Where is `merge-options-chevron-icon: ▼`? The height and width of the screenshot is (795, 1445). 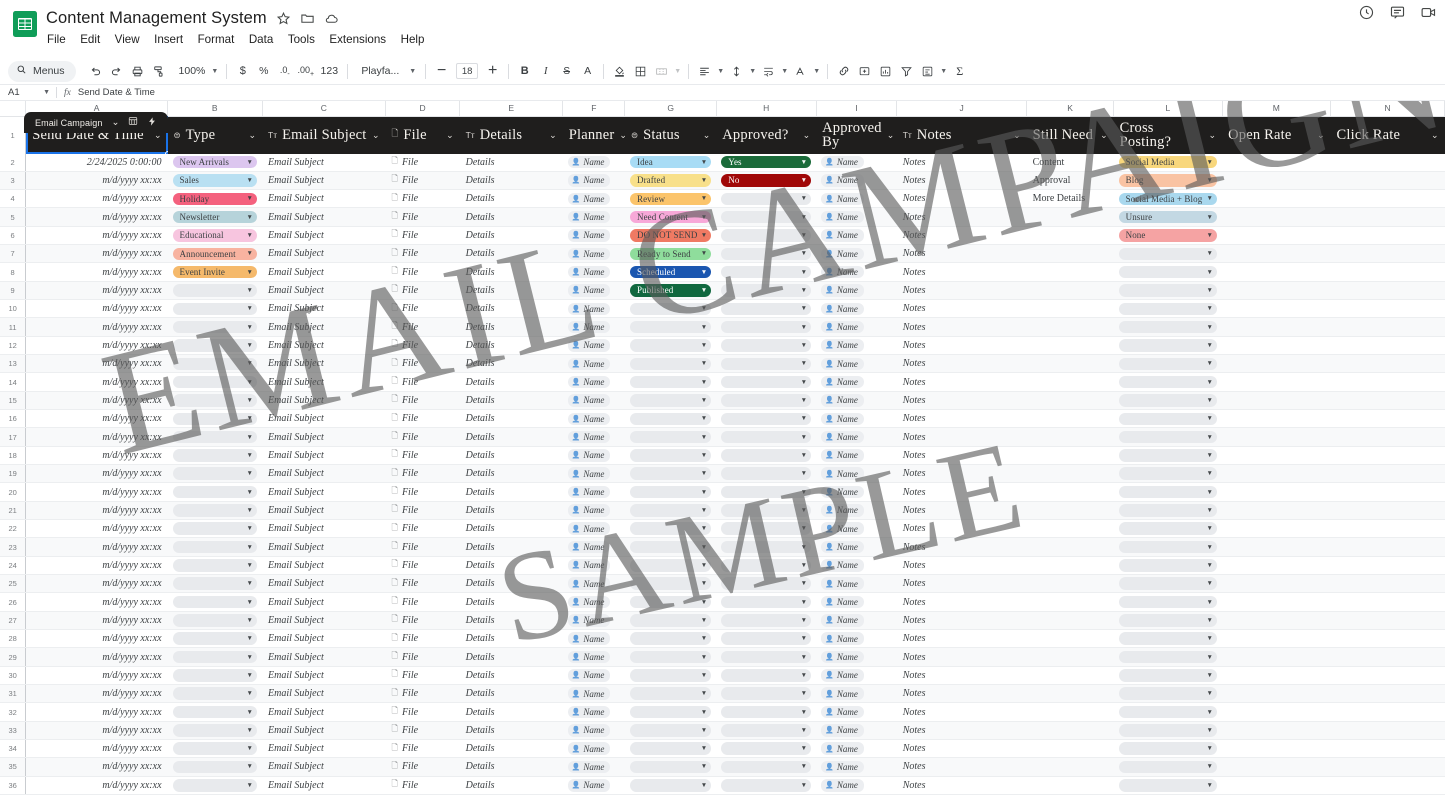
merge-options-chevron-icon: ▼ is located at coordinates (677, 71).